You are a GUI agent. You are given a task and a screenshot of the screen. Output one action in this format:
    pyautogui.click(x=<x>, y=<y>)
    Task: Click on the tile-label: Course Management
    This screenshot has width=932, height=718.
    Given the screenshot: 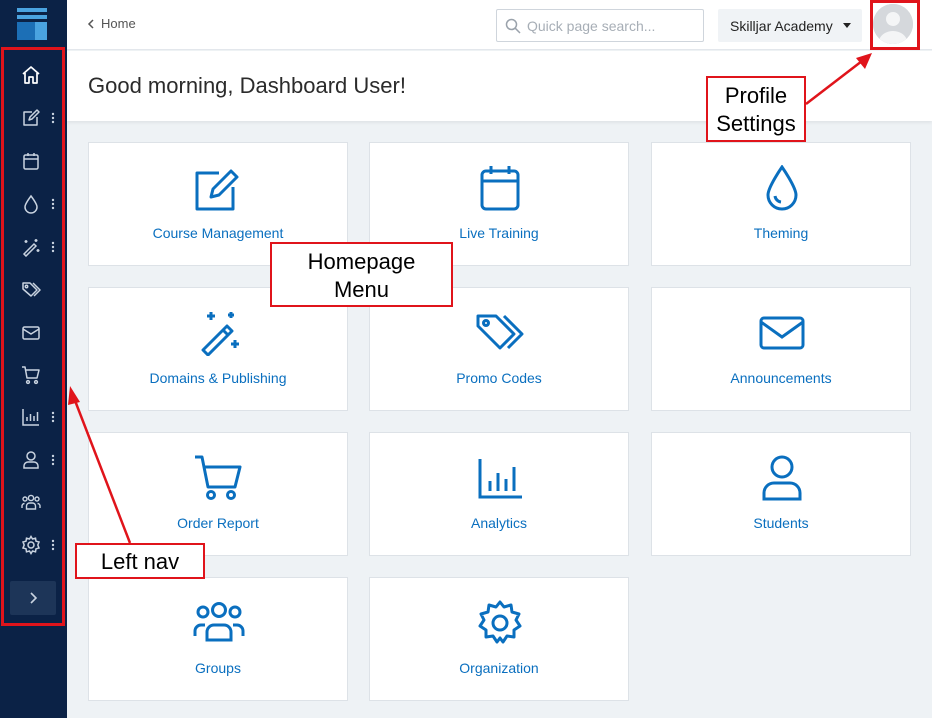 What is the action you would take?
    pyautogui.click(x=218, y=233)
    